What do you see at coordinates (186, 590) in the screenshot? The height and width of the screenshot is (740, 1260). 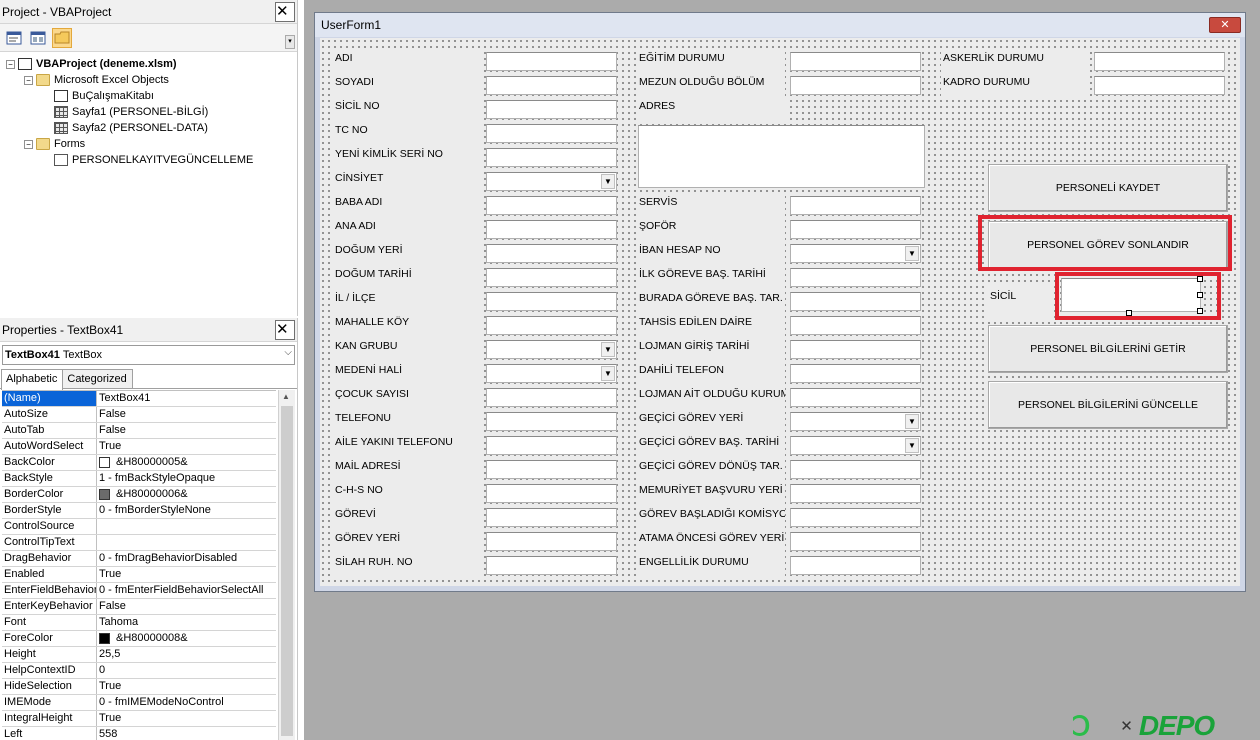 I see `property-value: 0 - fmEnterFieldBehaviorSelectAll` at bounding box center [186, 590].